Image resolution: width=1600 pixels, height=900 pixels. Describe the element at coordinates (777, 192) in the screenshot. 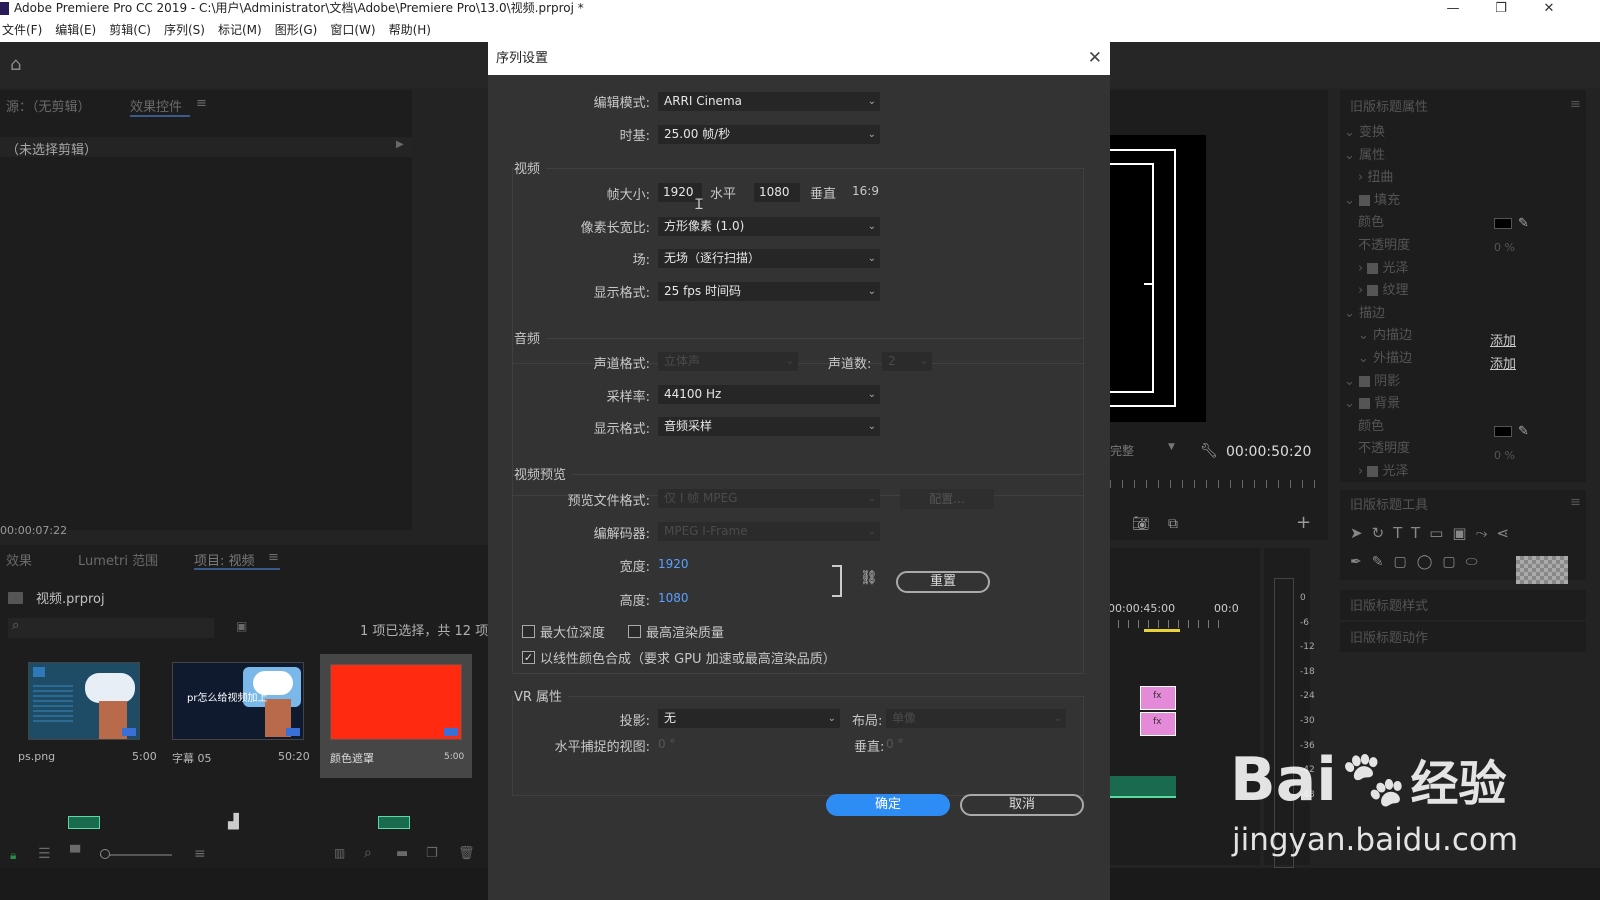

I see `frame-height-input: 1080` at that location.